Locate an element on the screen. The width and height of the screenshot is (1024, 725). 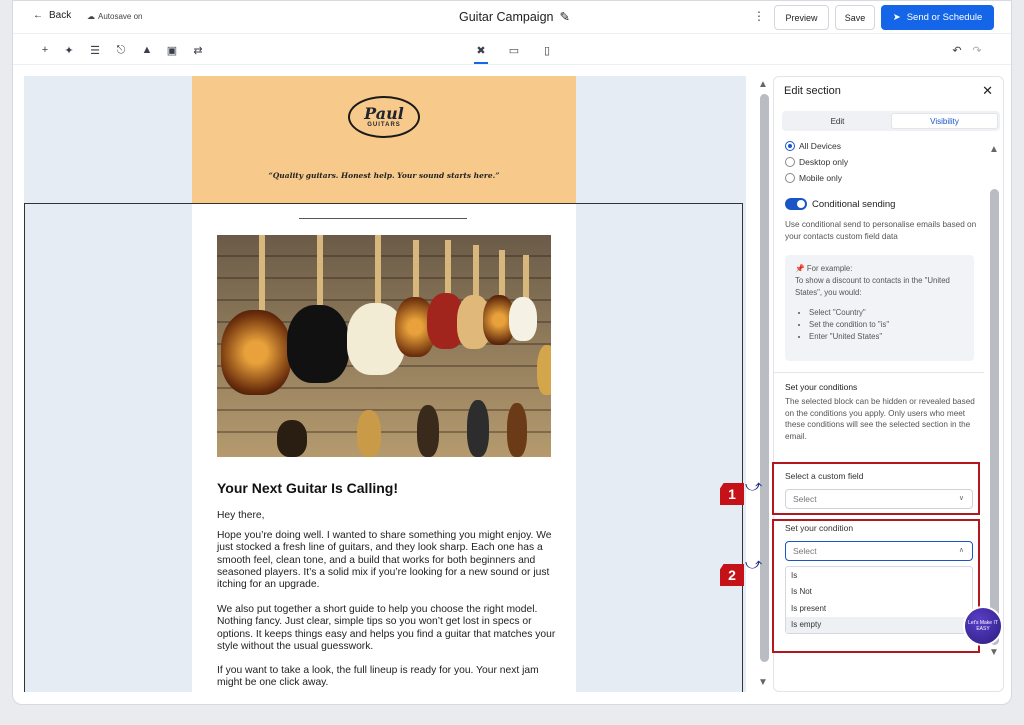
save-button: Save is located at coordinates (855, 17).